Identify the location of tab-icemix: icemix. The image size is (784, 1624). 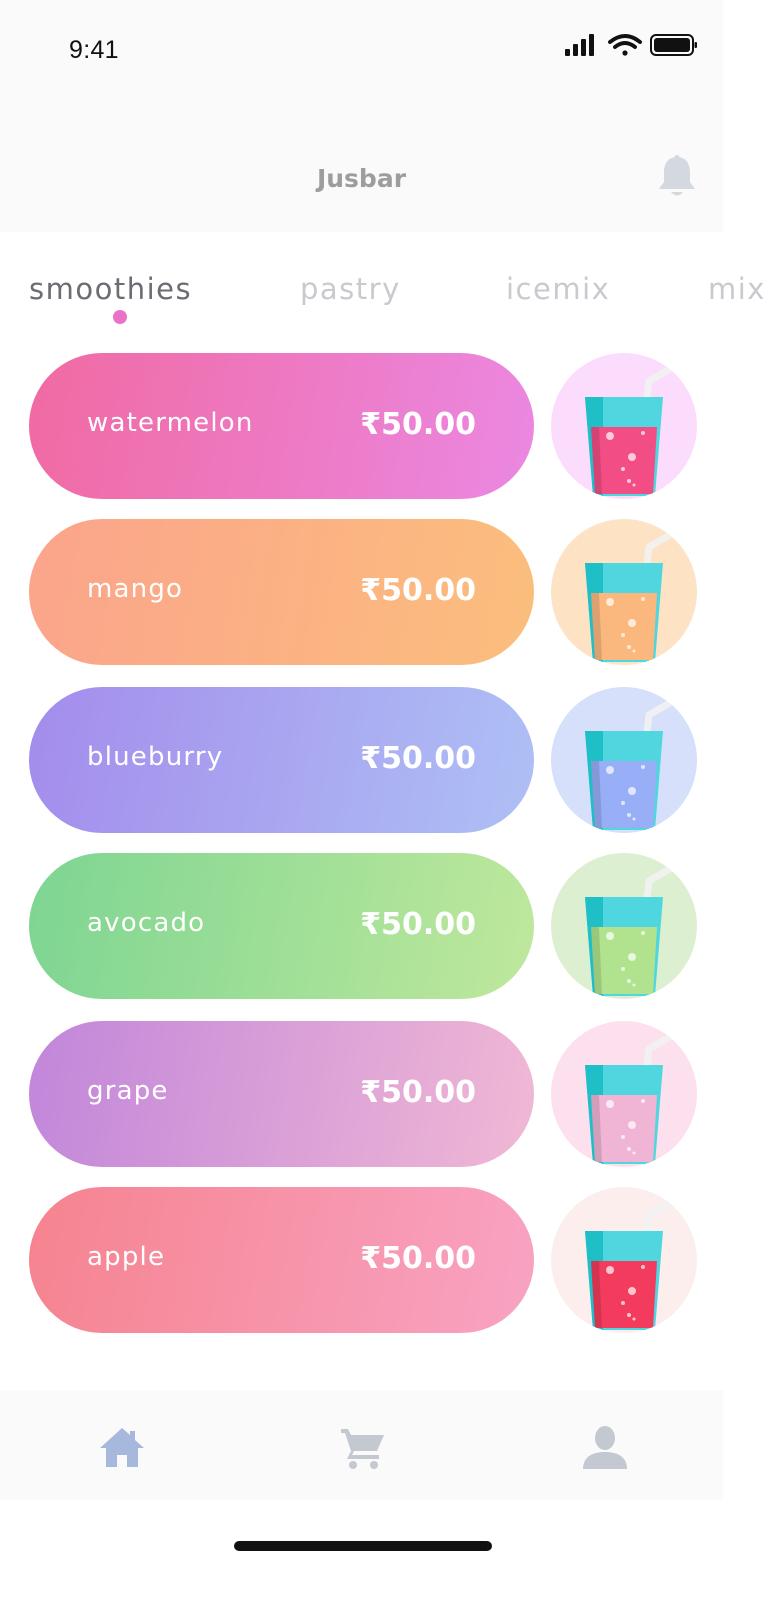
(558, 289).